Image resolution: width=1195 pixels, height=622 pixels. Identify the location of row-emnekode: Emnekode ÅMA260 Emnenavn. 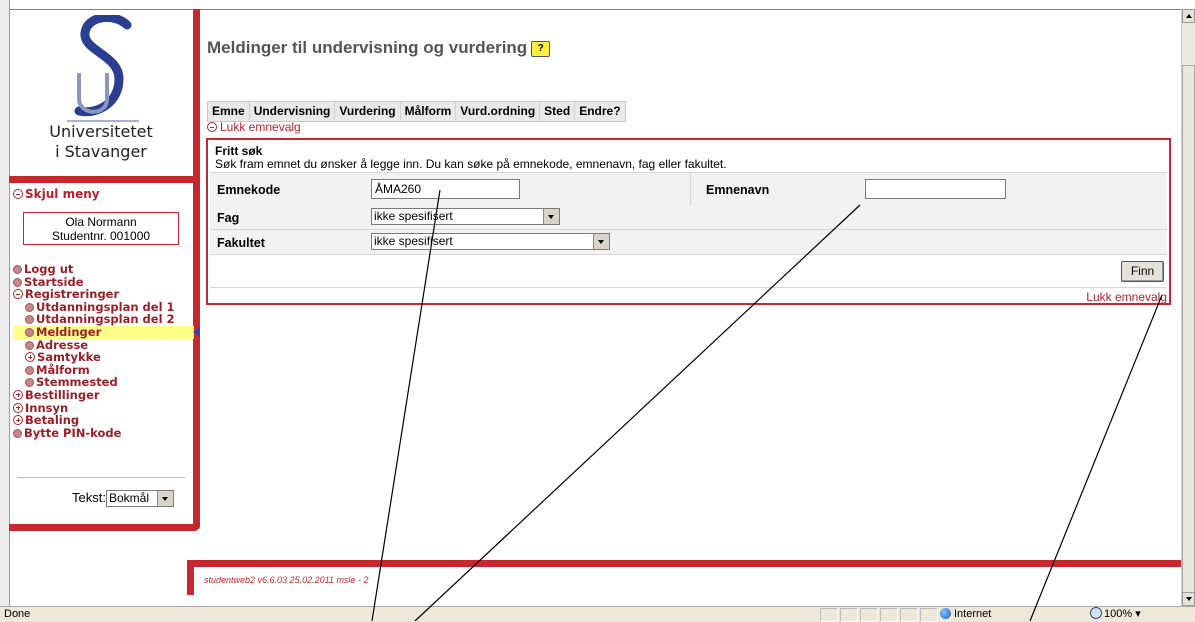
(688, 189).